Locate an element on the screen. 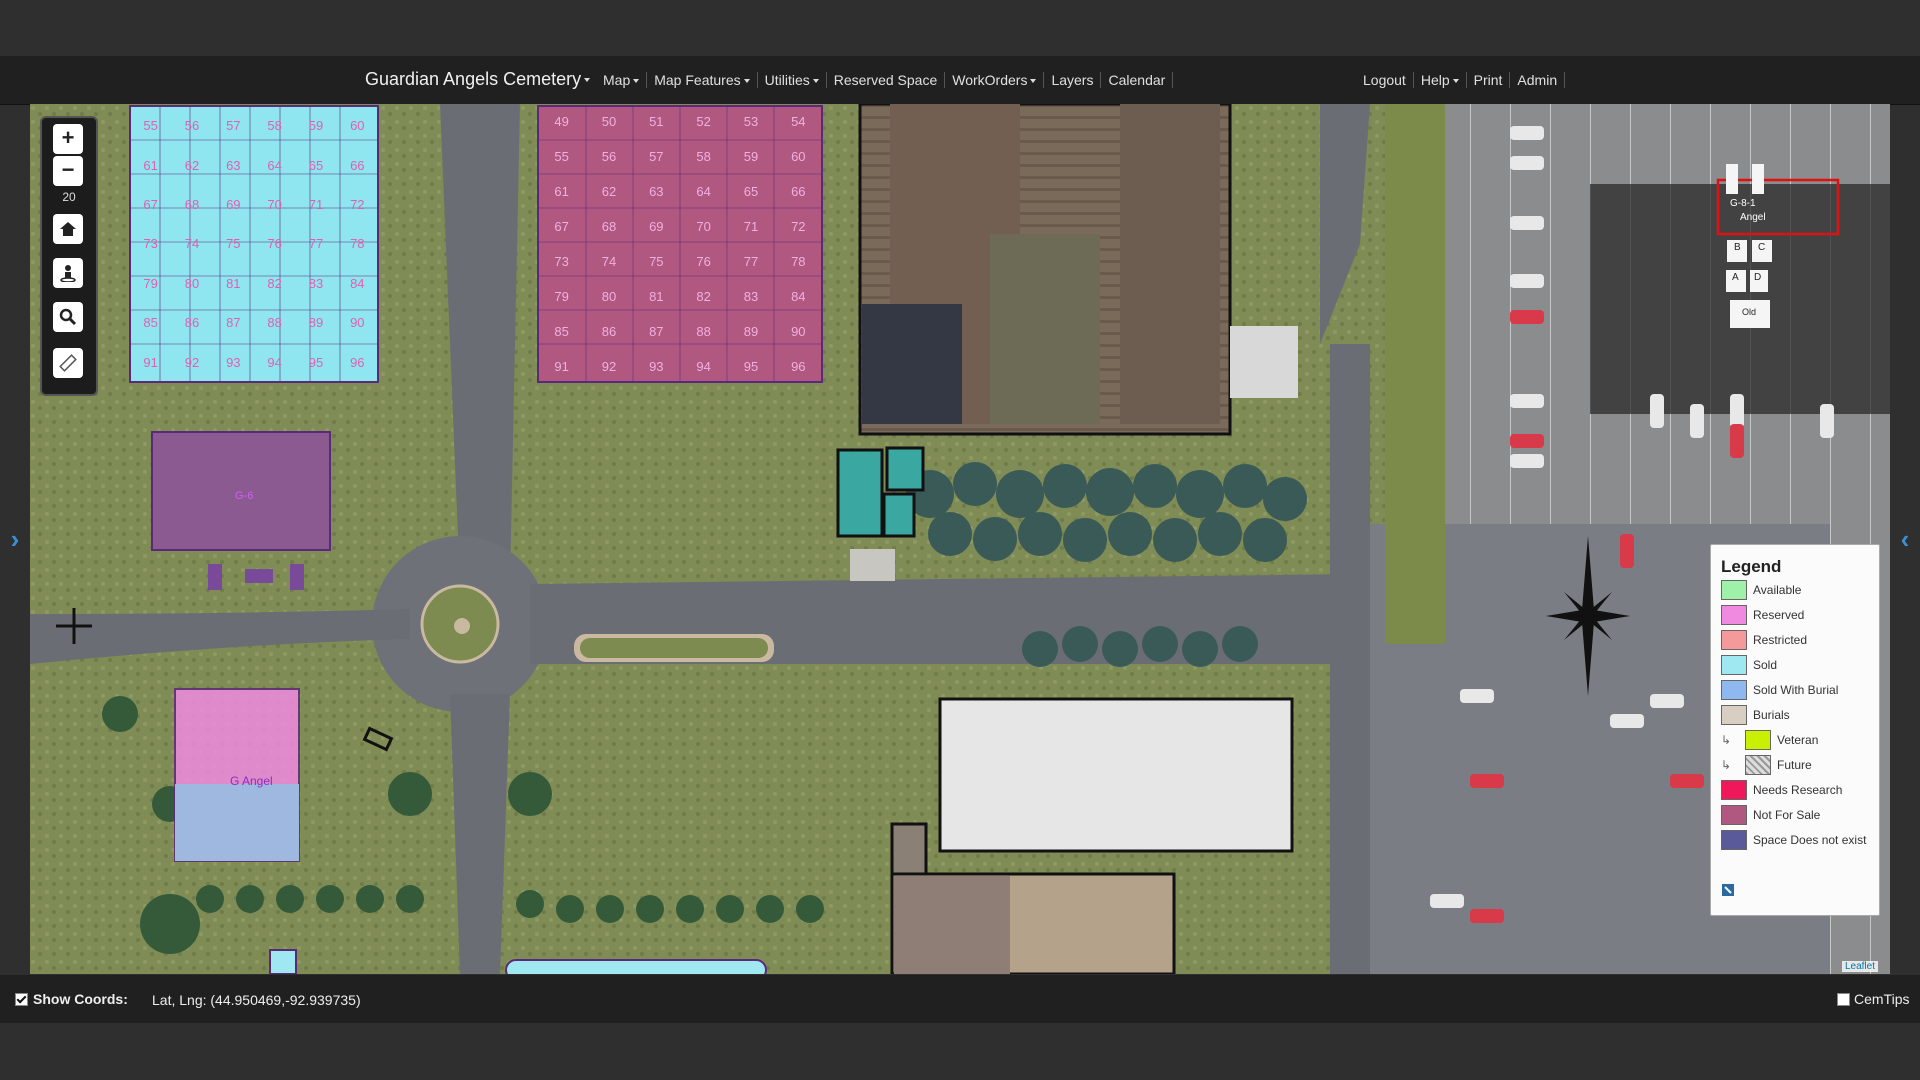 This screenshot has width=1920, height=1080. nav-map-features: Map Features is located at coordinates (702, 80).